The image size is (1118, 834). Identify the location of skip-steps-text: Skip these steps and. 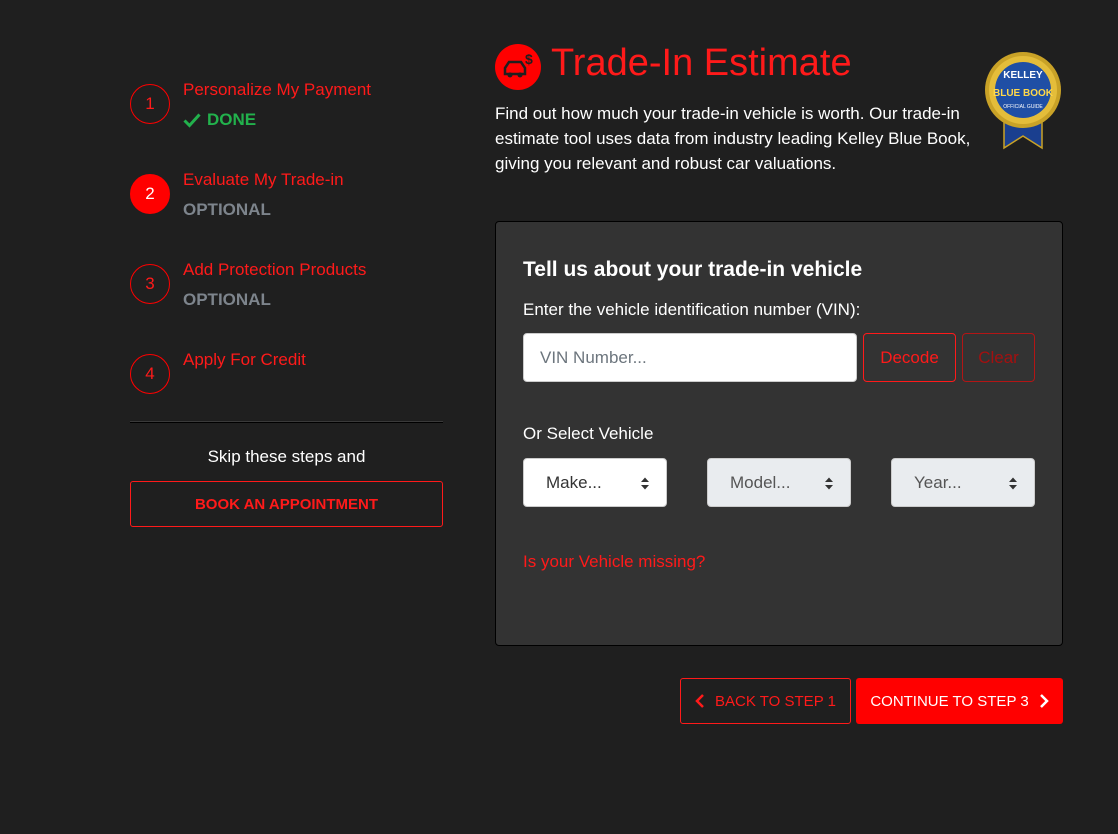
(286, 456).